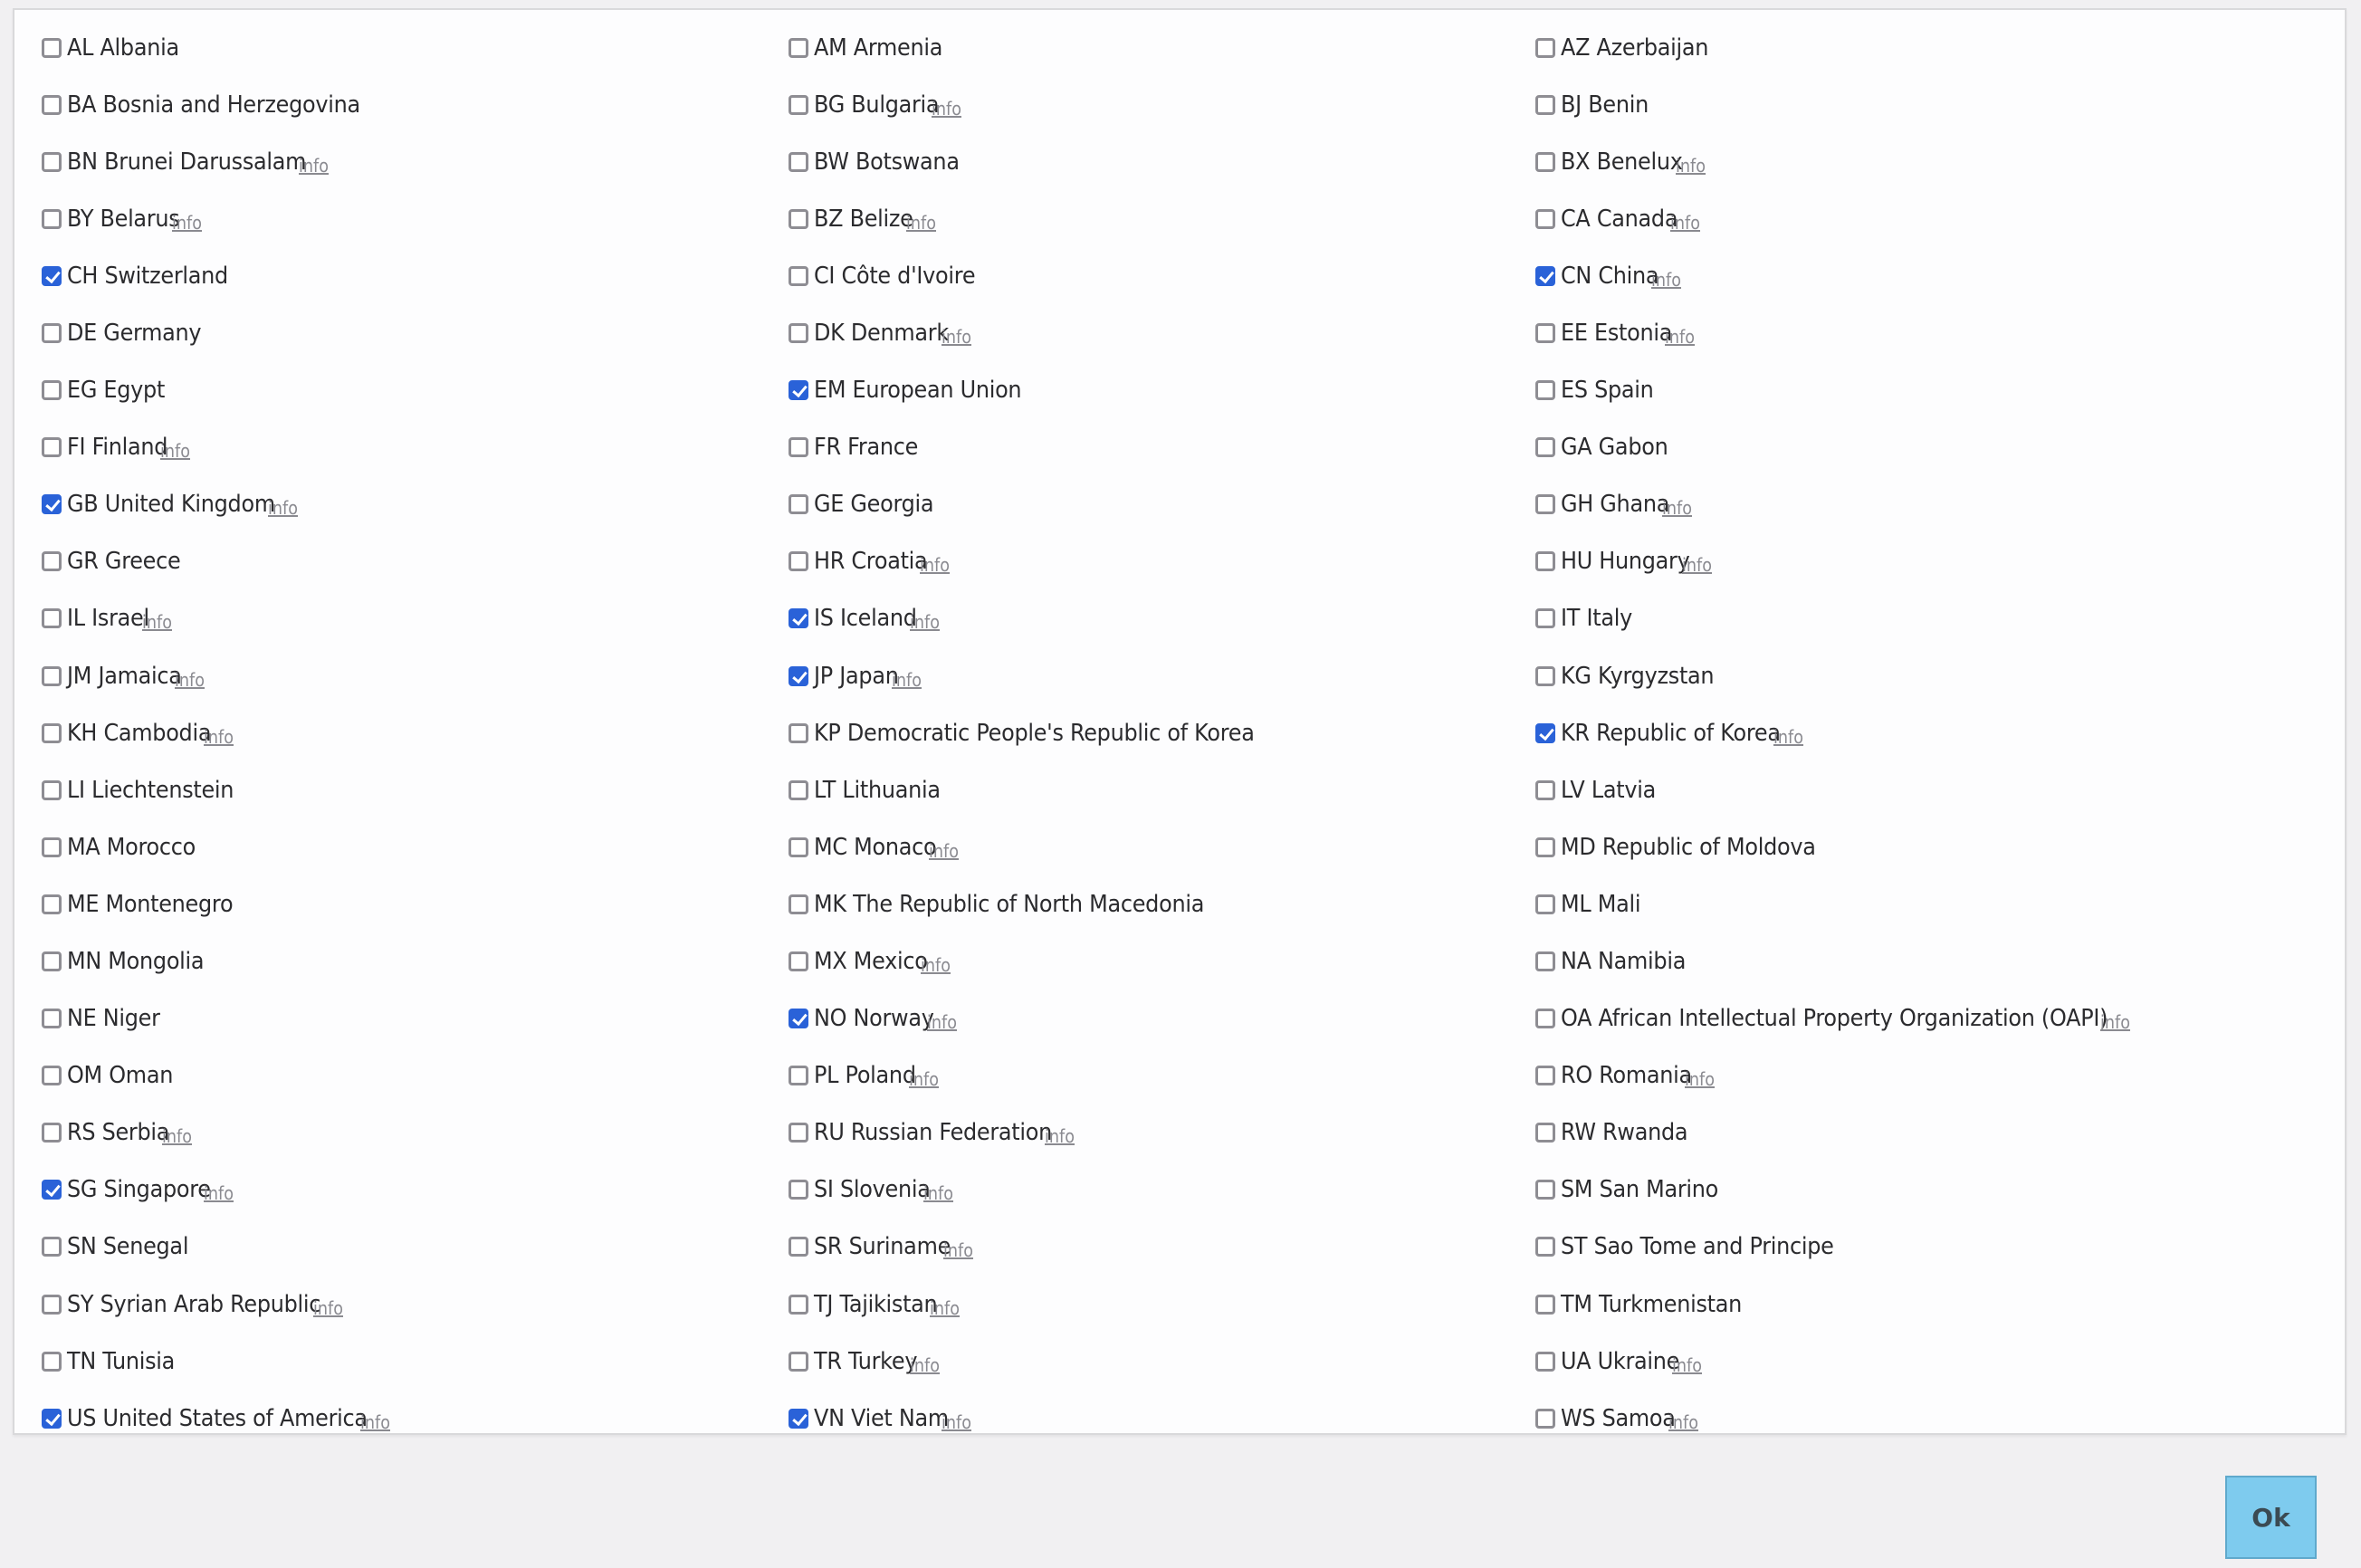  I want to click on country-option: GH Ghana info, so click(1909, 504).